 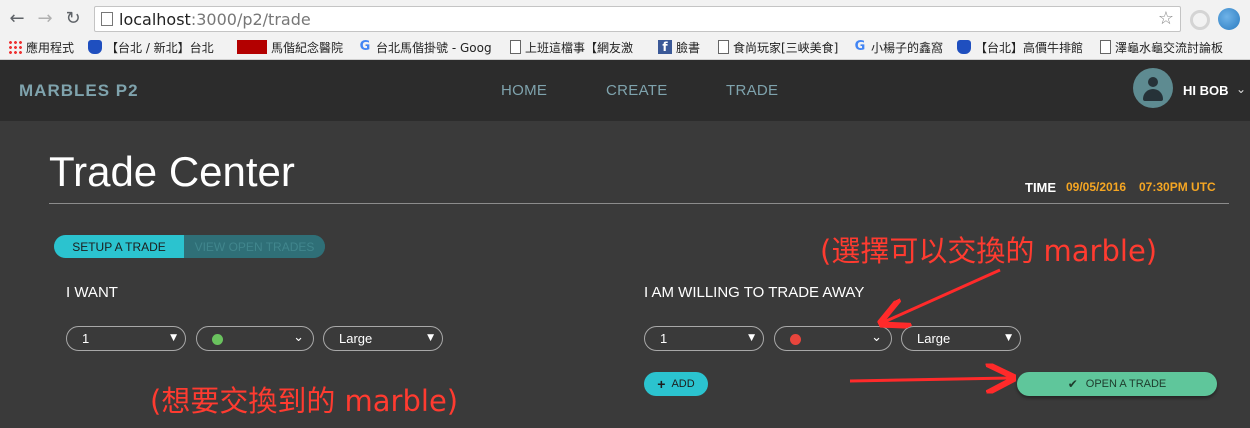 What do you see at coordinates (664, 338) in the screenshot?
I see `give-quantity-value: 1` at bounding box center [664, 338].